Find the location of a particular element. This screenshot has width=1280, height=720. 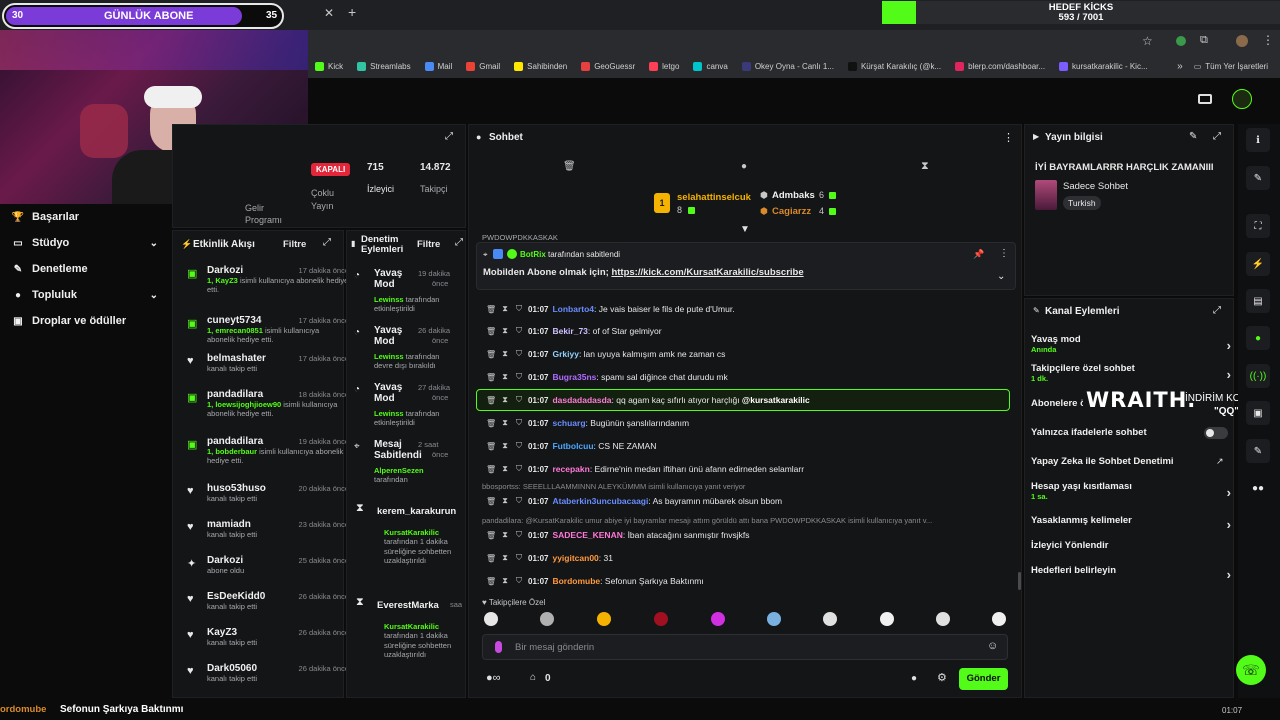

gear-icon: ⚙ is located at coordinates (942, 677).